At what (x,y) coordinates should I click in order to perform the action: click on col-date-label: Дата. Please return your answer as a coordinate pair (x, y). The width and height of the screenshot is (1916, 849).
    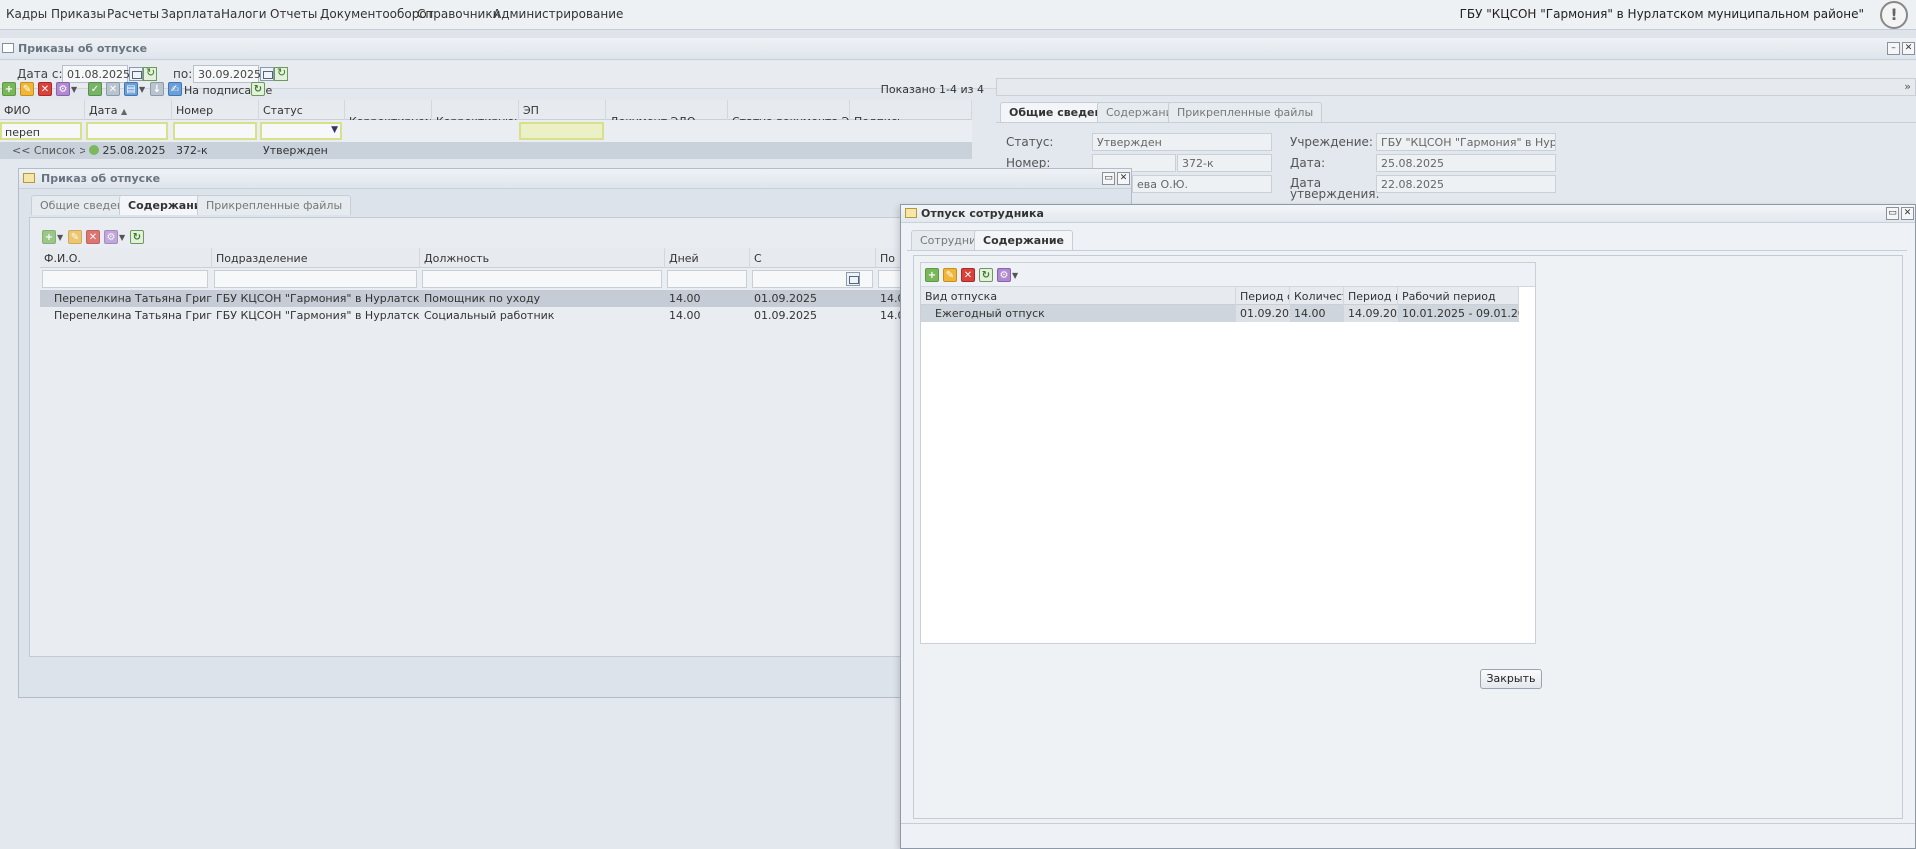
    Looking at the image, I should click on (103, 110).